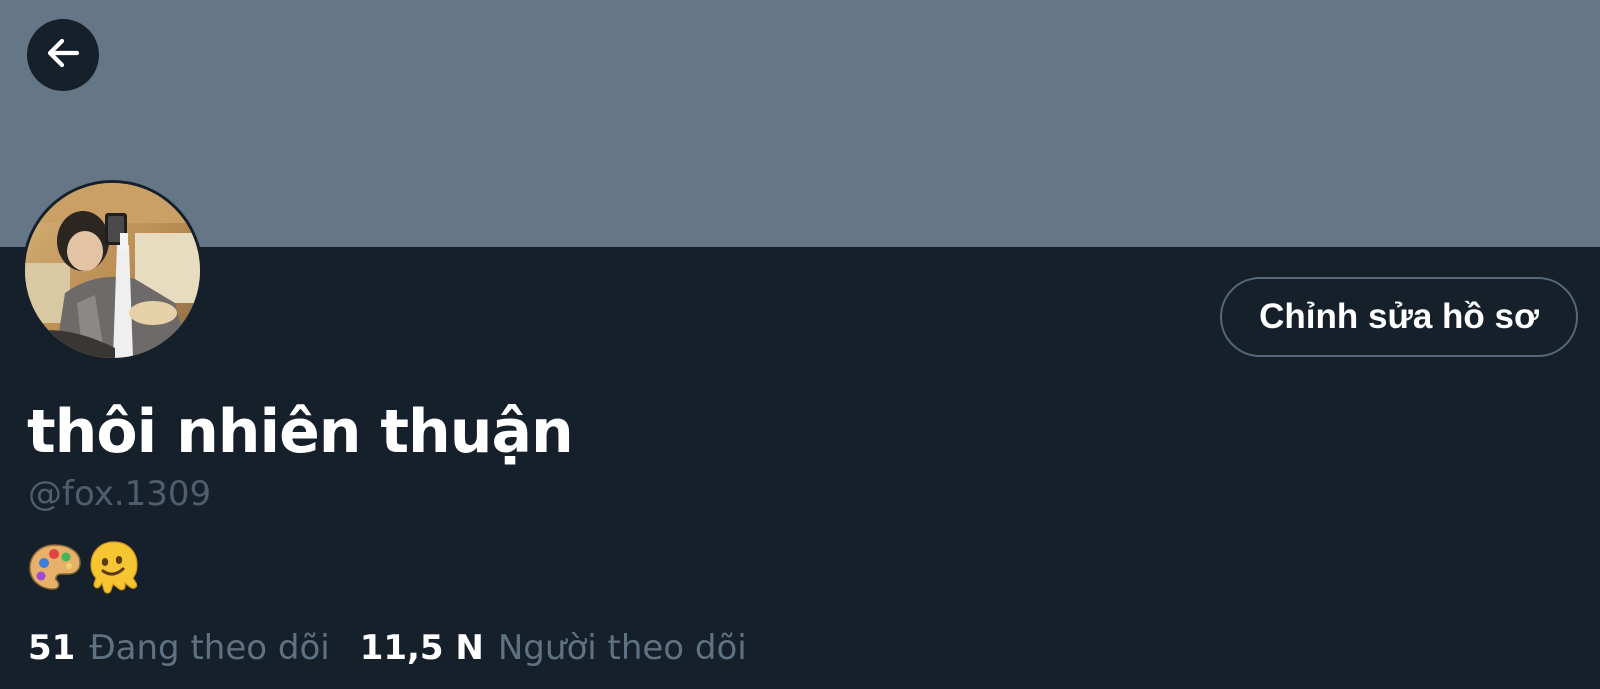 The image size is (1600, 689). I want to click on edit-profile-button: Chỉnh sửa hồ sơ, so click(1399, 317).